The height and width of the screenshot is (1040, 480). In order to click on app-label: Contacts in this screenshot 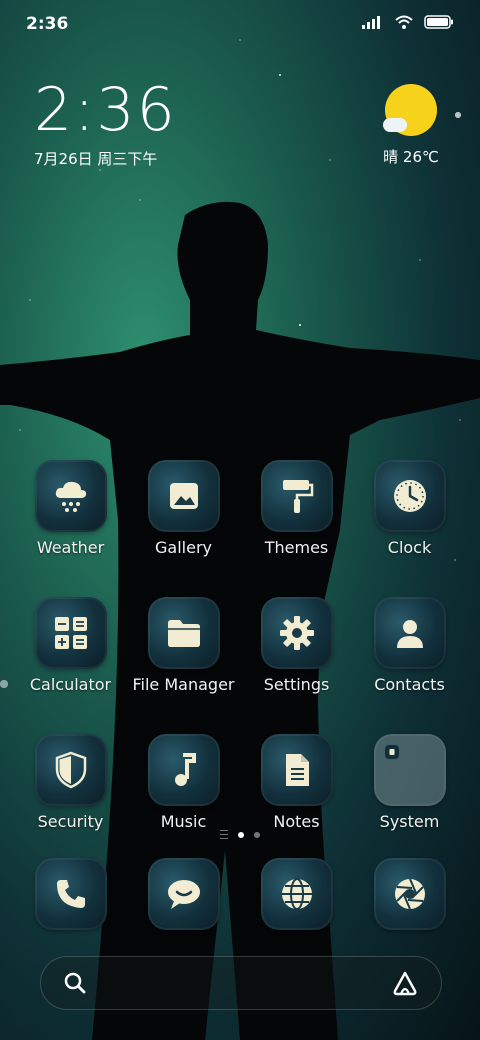, I will do `click(409, 684)`.